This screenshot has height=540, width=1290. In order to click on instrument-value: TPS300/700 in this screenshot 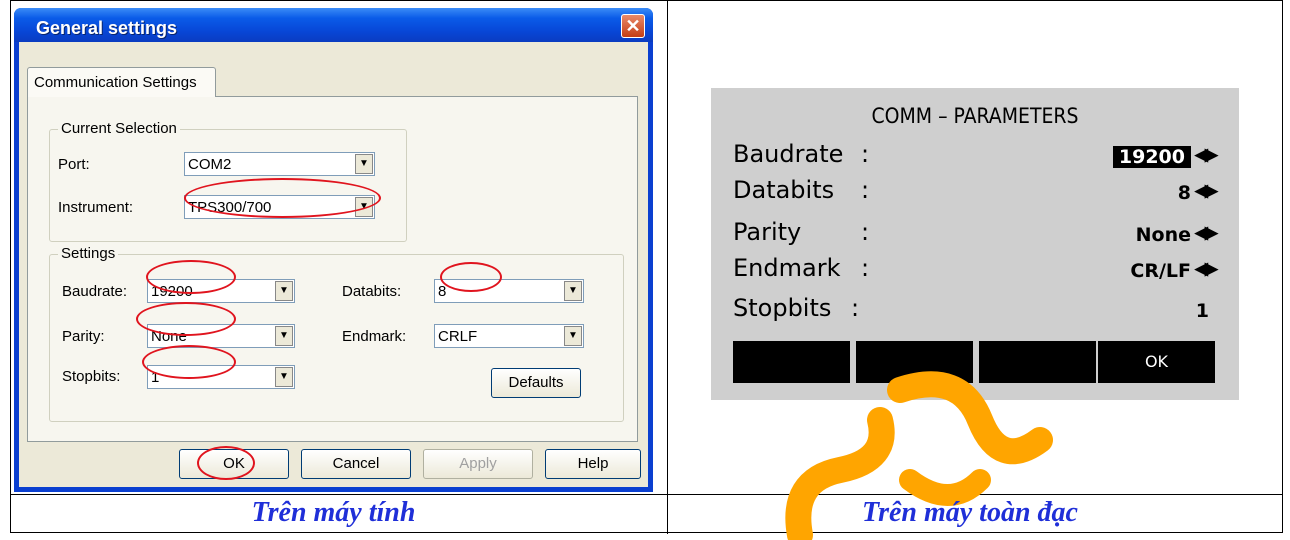, I will do `click(230, 207)`.